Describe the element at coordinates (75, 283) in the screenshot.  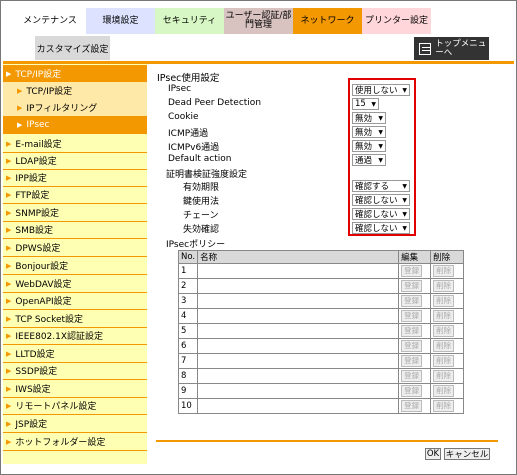
I see `sidebar-item-12: ▶ WebDAV設定` at that location.